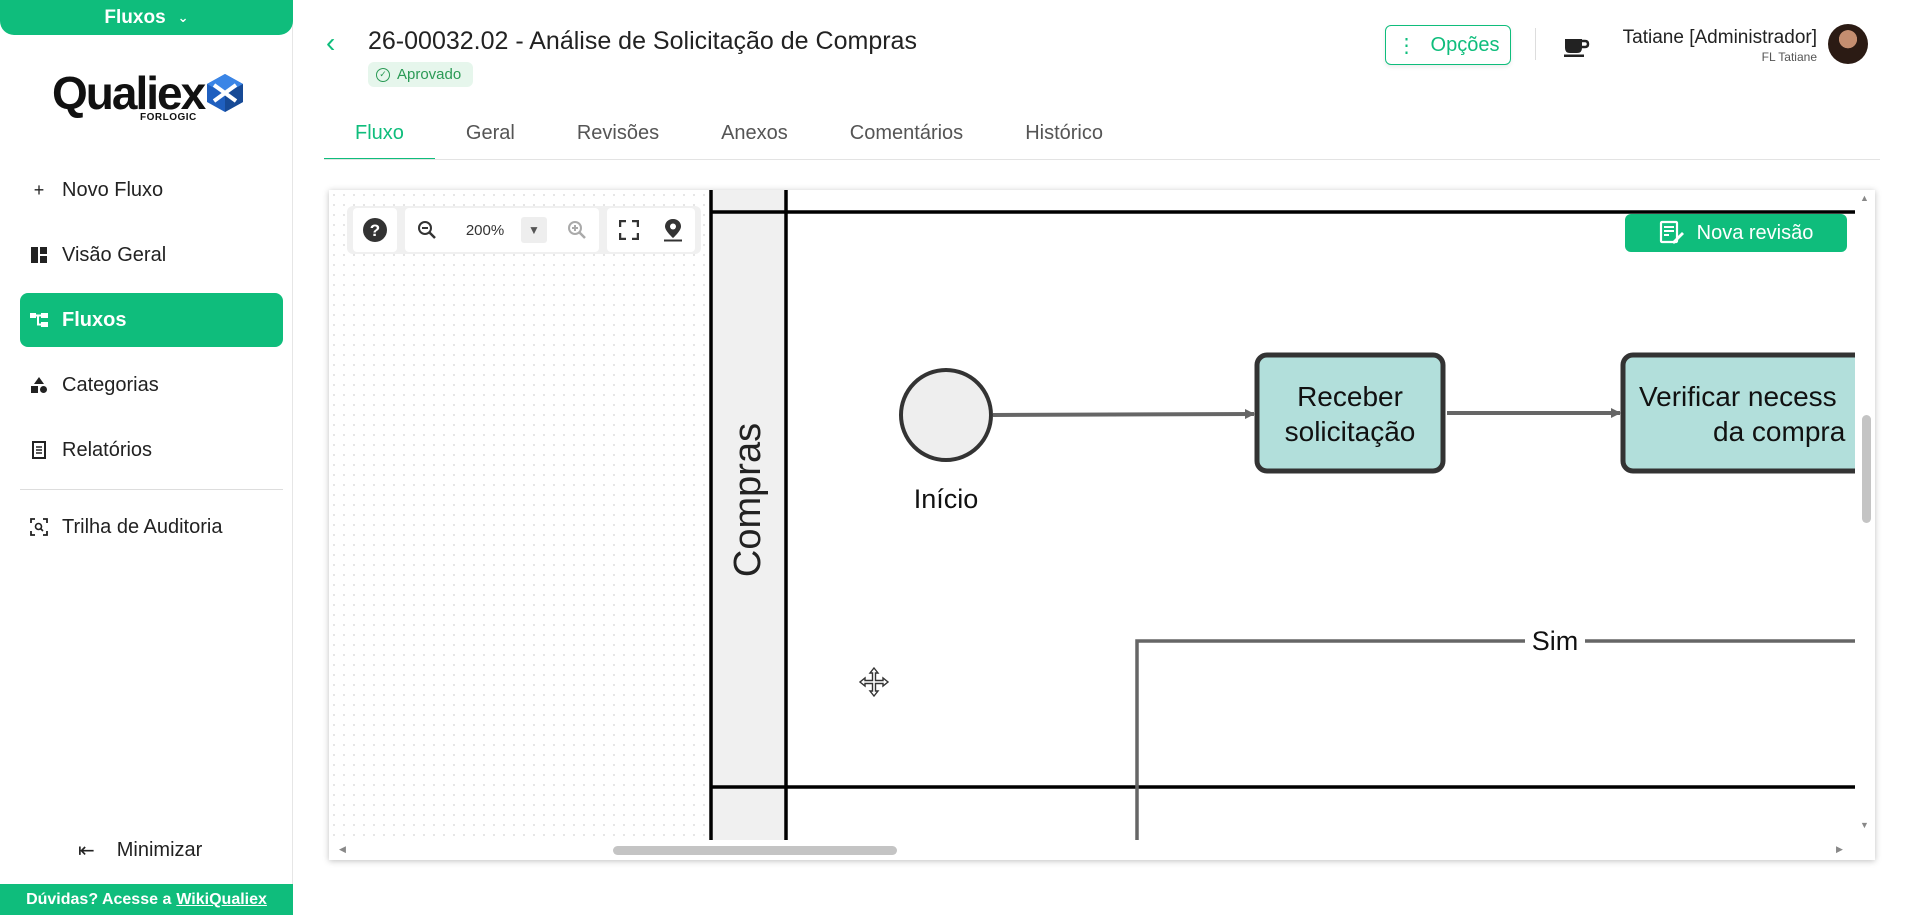 This screenshot has height=915, width=1910. I want to click on user-company: FL Tatiane, so click(1789, 57).